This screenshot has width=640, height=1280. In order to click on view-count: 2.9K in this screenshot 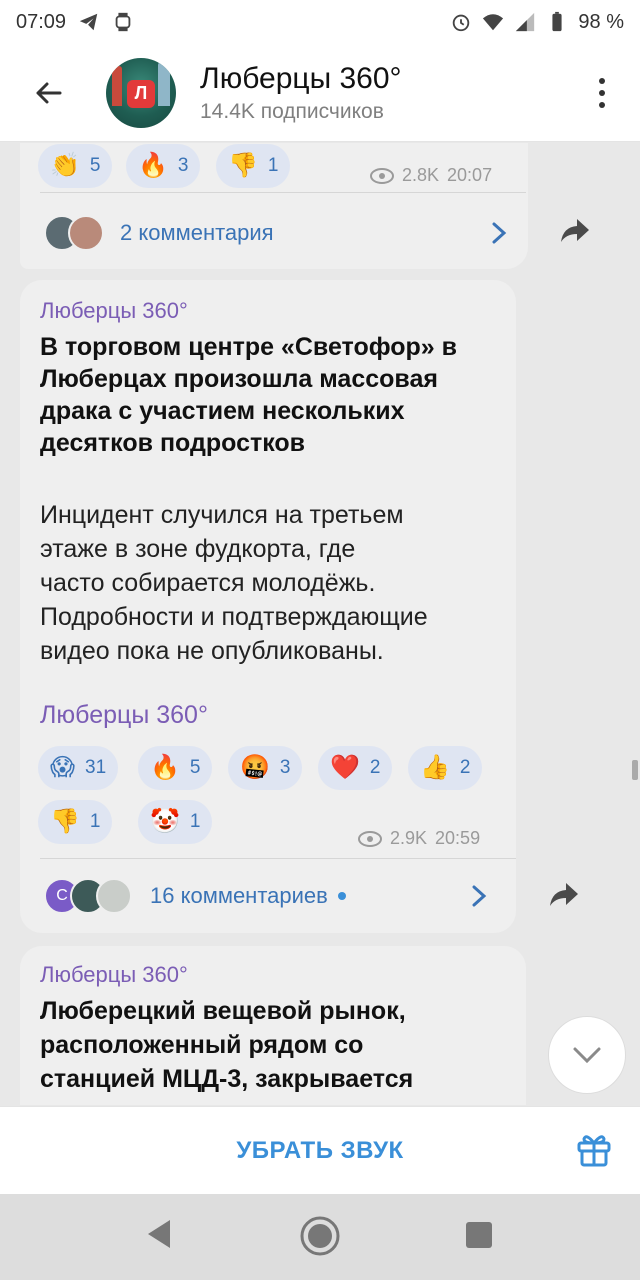, I will do `click(409, 838)`.